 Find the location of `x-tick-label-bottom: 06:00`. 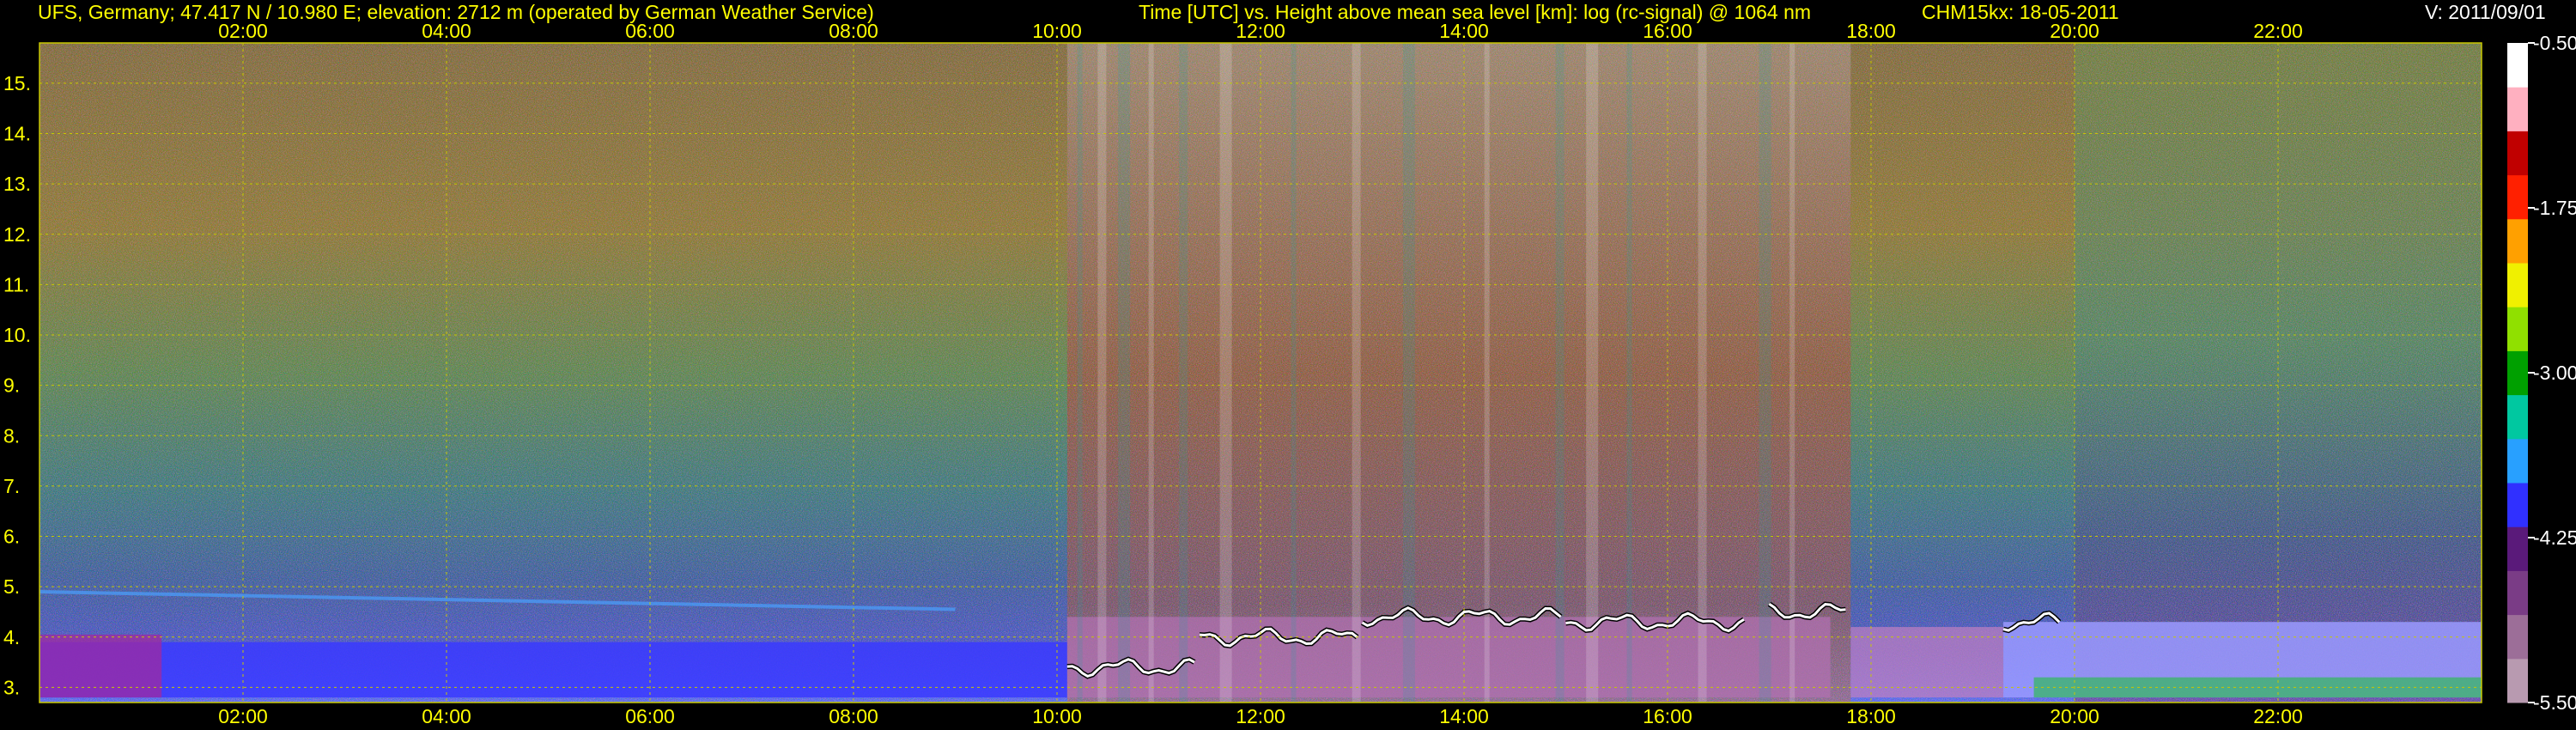

x-tick-label-bottom: 06:00 is located at coordinates (650, 716).